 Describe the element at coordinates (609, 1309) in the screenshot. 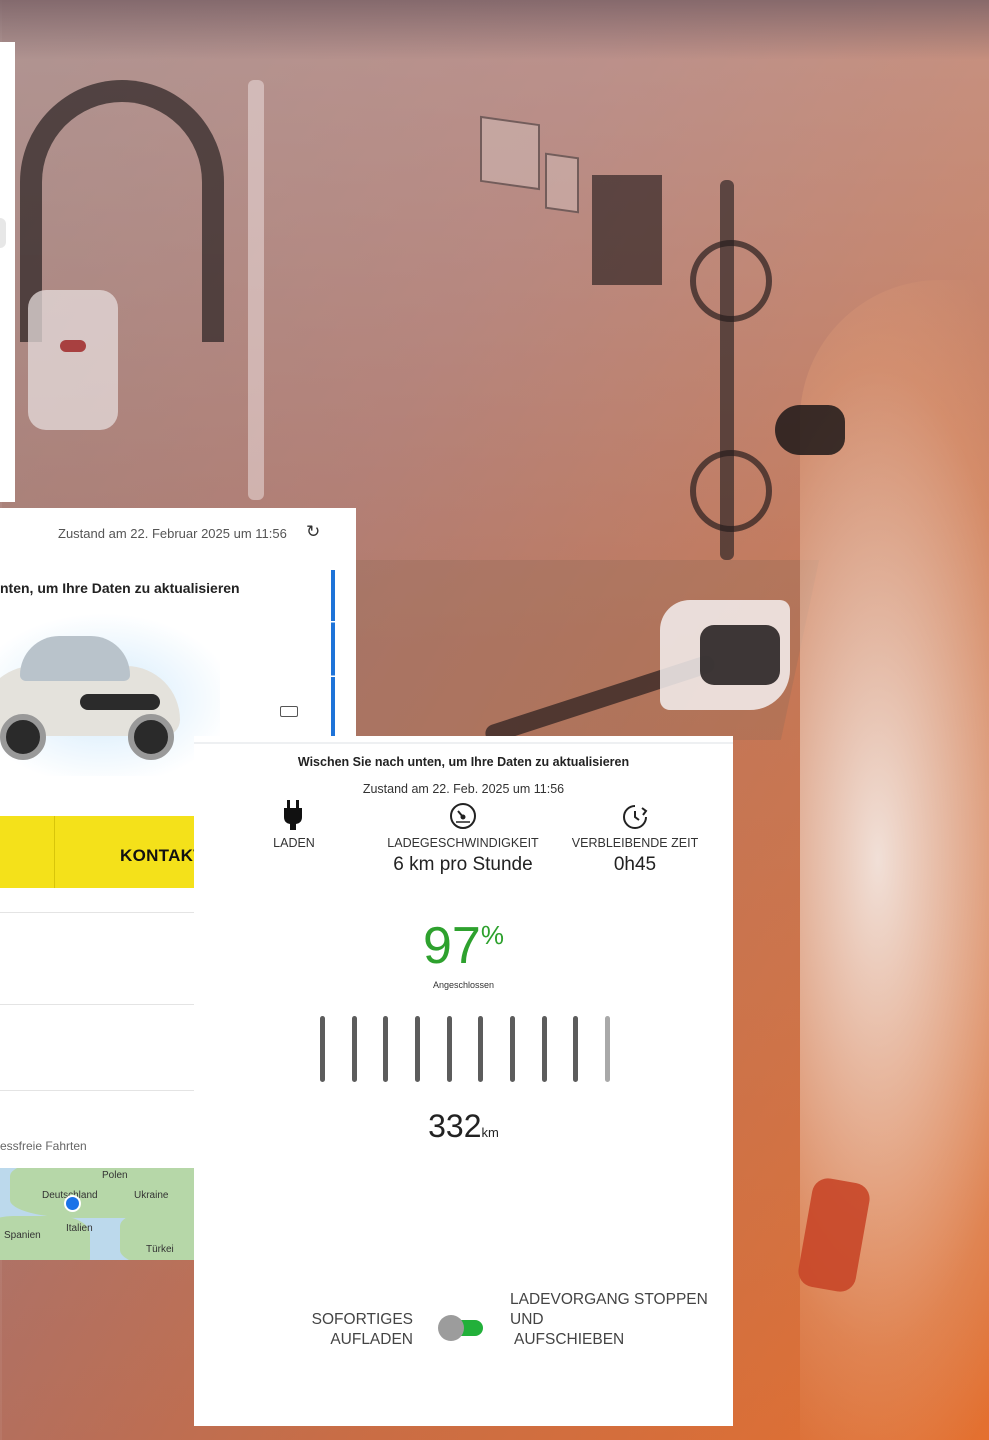

I see `delay-charge-label-line1: LADEVORGANG STOPPEN UND` at that location.